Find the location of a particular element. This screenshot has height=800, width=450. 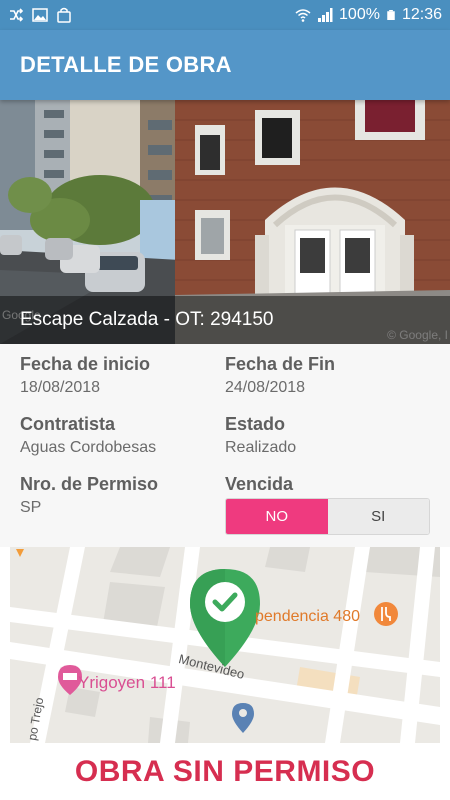

clock: 12:36 is located at coordinates (421, 14).